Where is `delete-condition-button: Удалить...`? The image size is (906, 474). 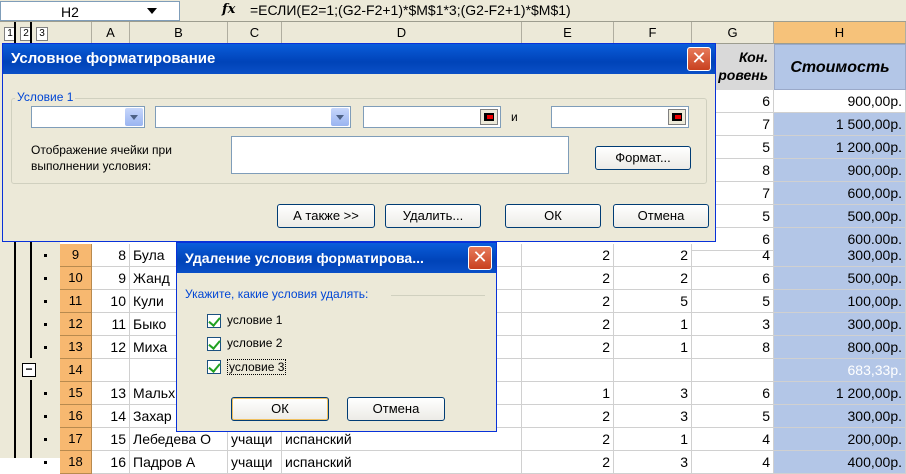
delete-condition-button: Удалить... is located at coordinates (433, 216).